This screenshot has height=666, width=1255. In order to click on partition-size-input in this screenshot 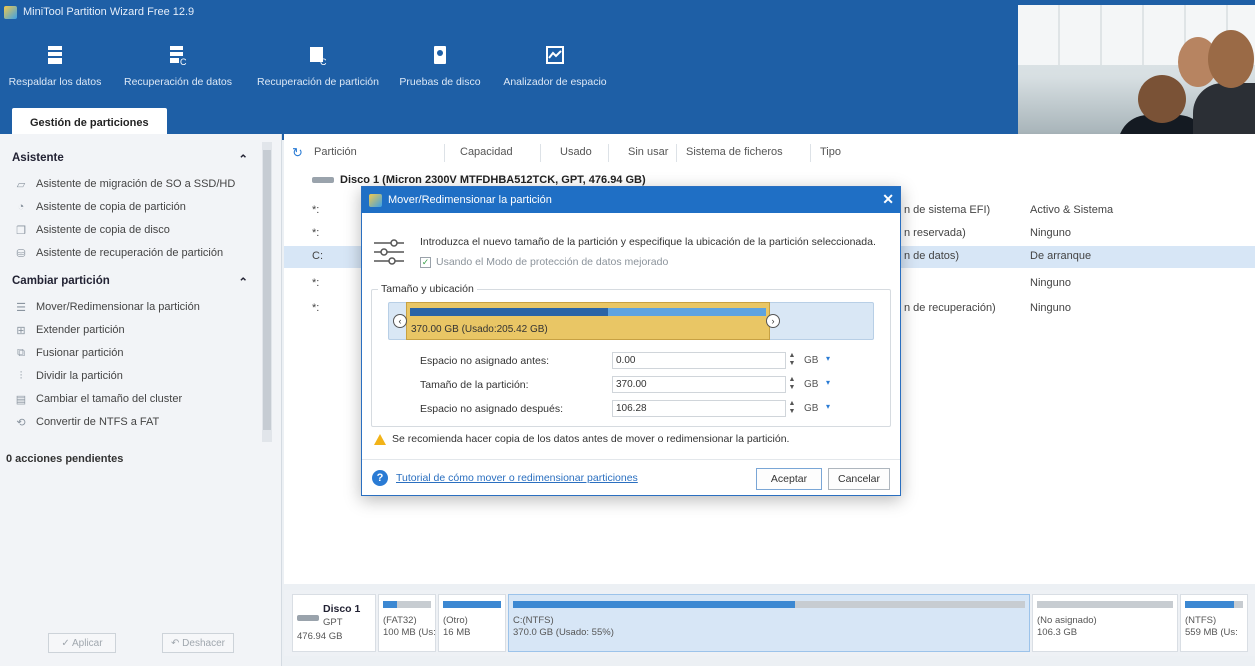, I will do `click(699, 384)`.